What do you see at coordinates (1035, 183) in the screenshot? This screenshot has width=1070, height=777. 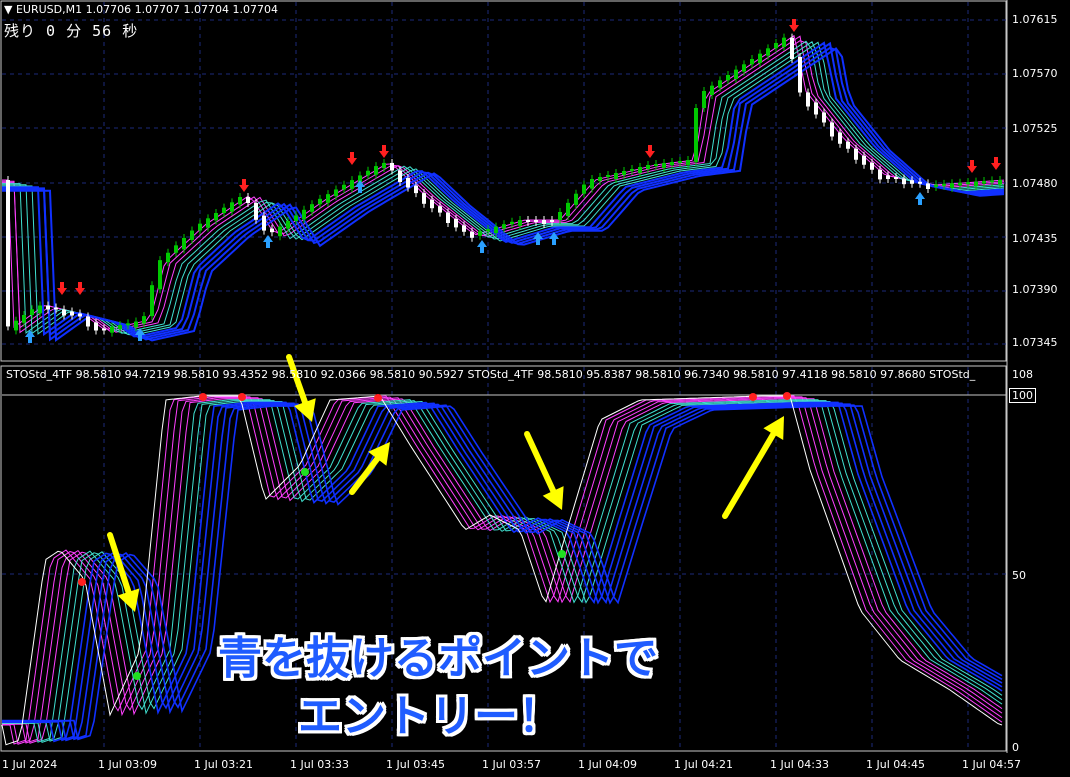 I see `price-tick: 1.07480` at bounding box center [1035, 183].